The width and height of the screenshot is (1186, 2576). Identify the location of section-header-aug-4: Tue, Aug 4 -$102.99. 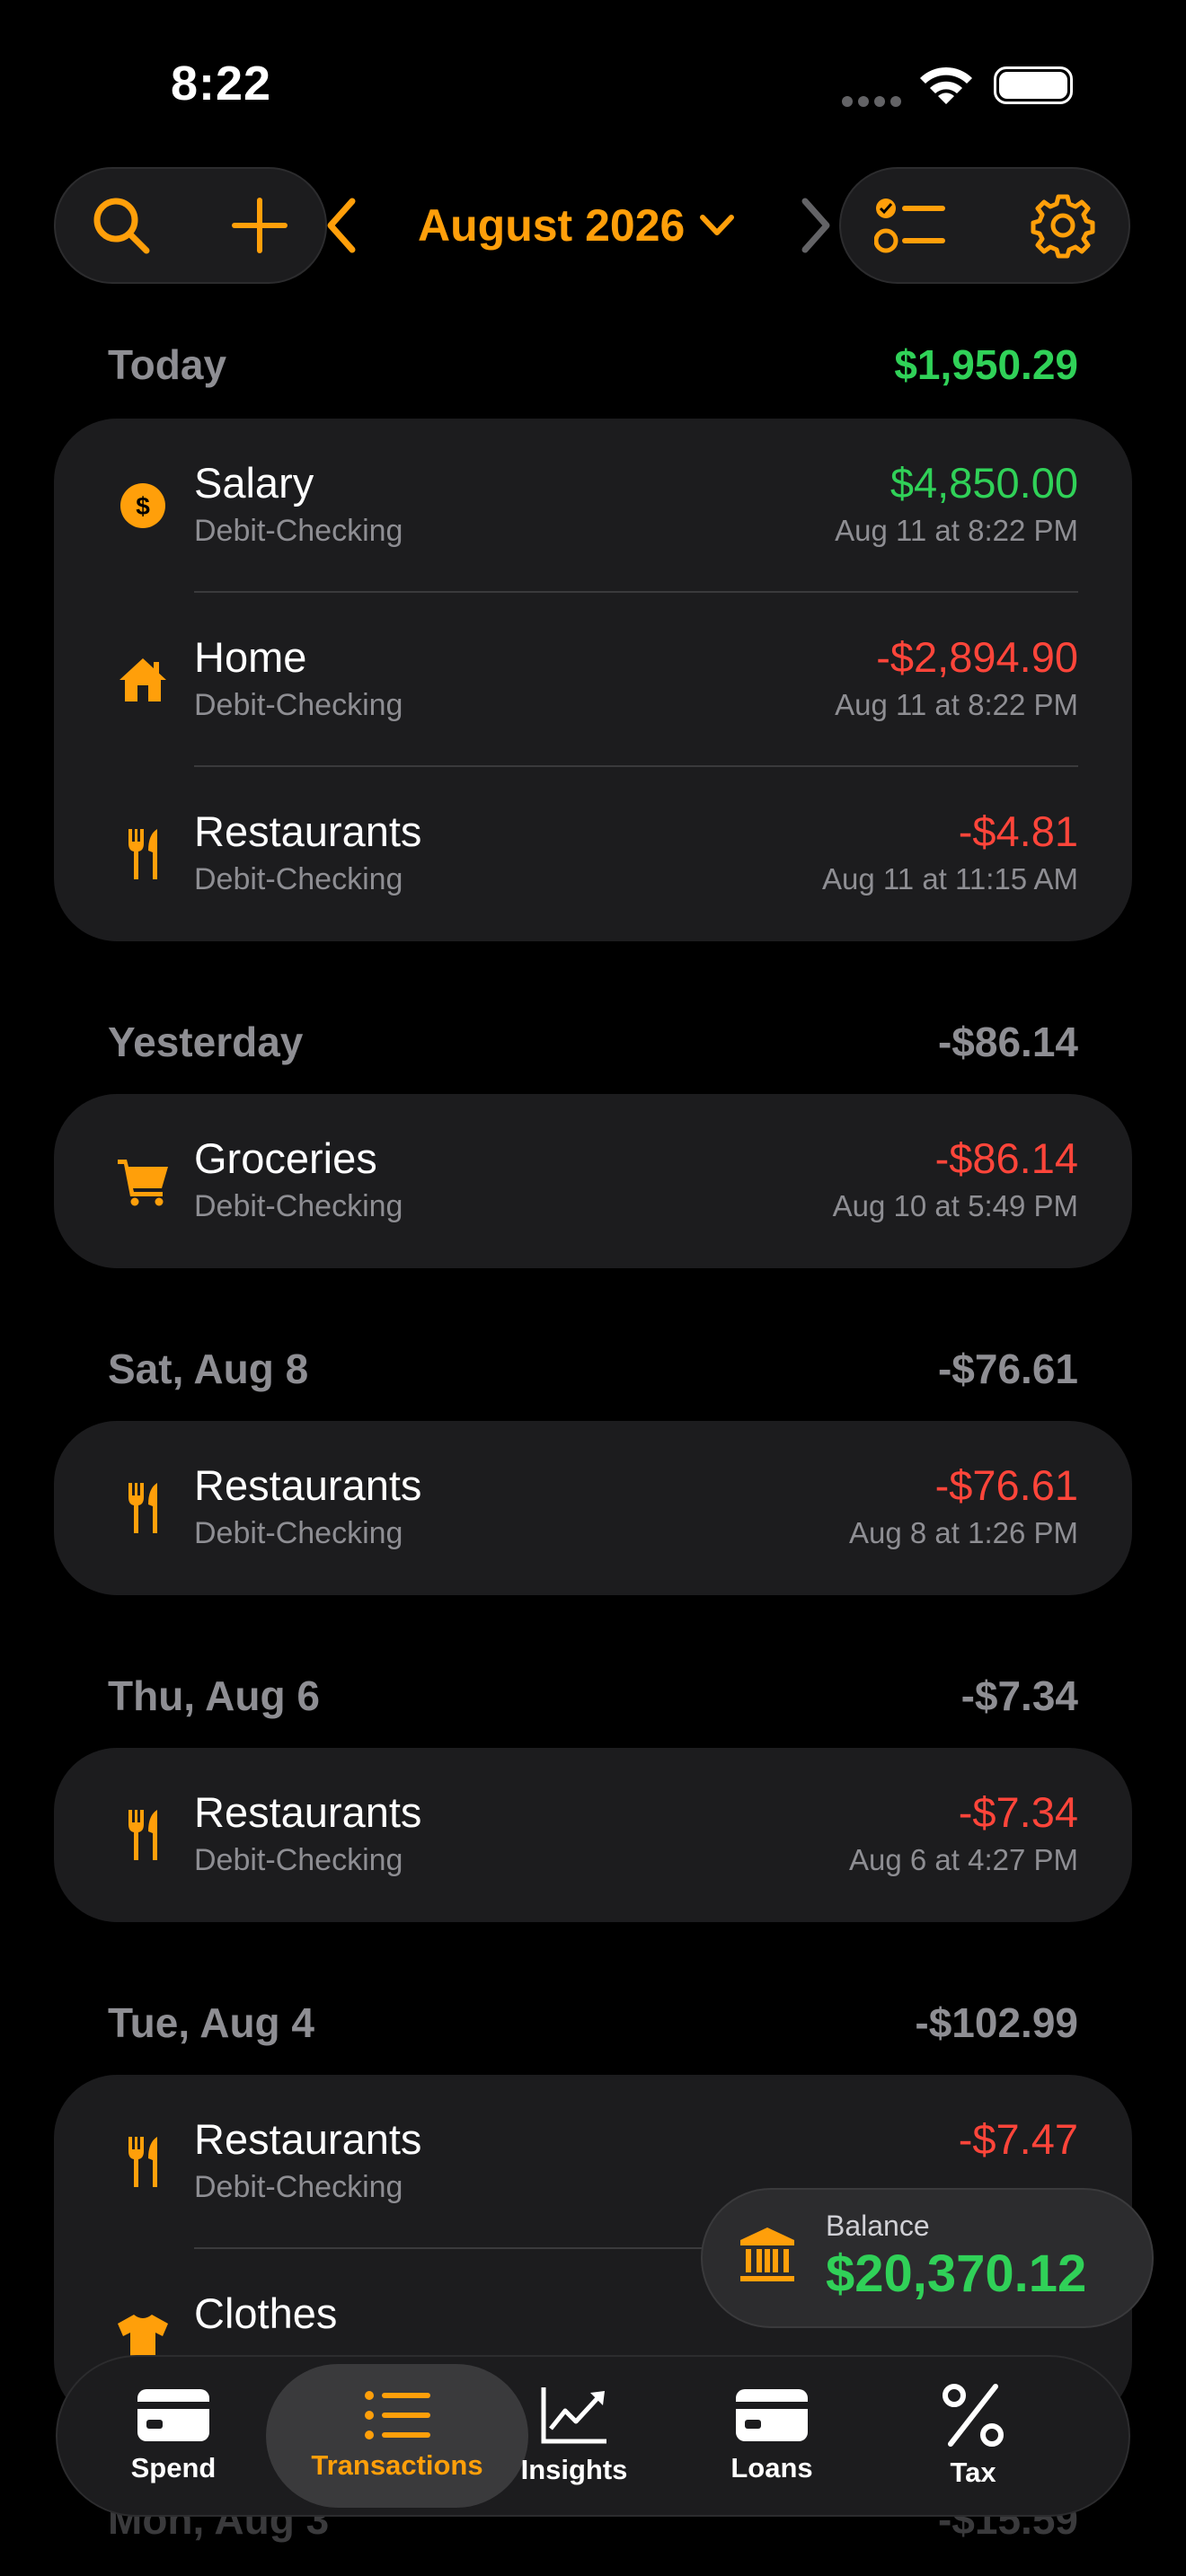
(593, 2023).